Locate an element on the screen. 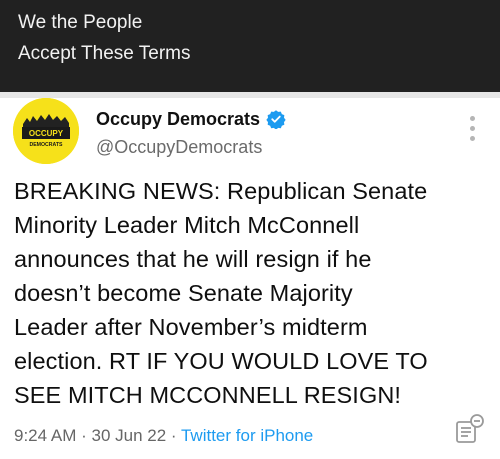 This screenshot has width=500, height=459. verified-badge-icon is located at coordinates (276, 119).